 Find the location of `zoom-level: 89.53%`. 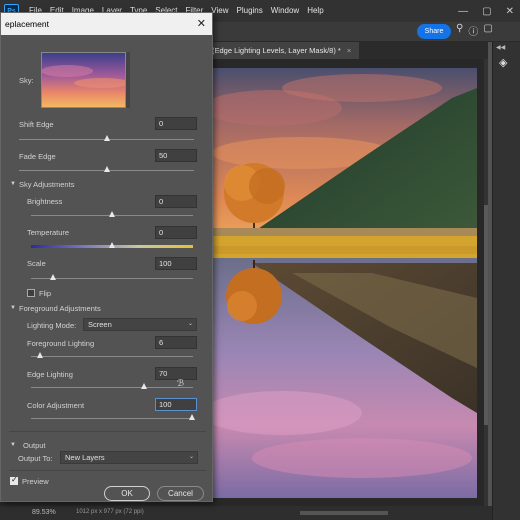

zoom-level: 89.53% is located at coordinates (44, 512).